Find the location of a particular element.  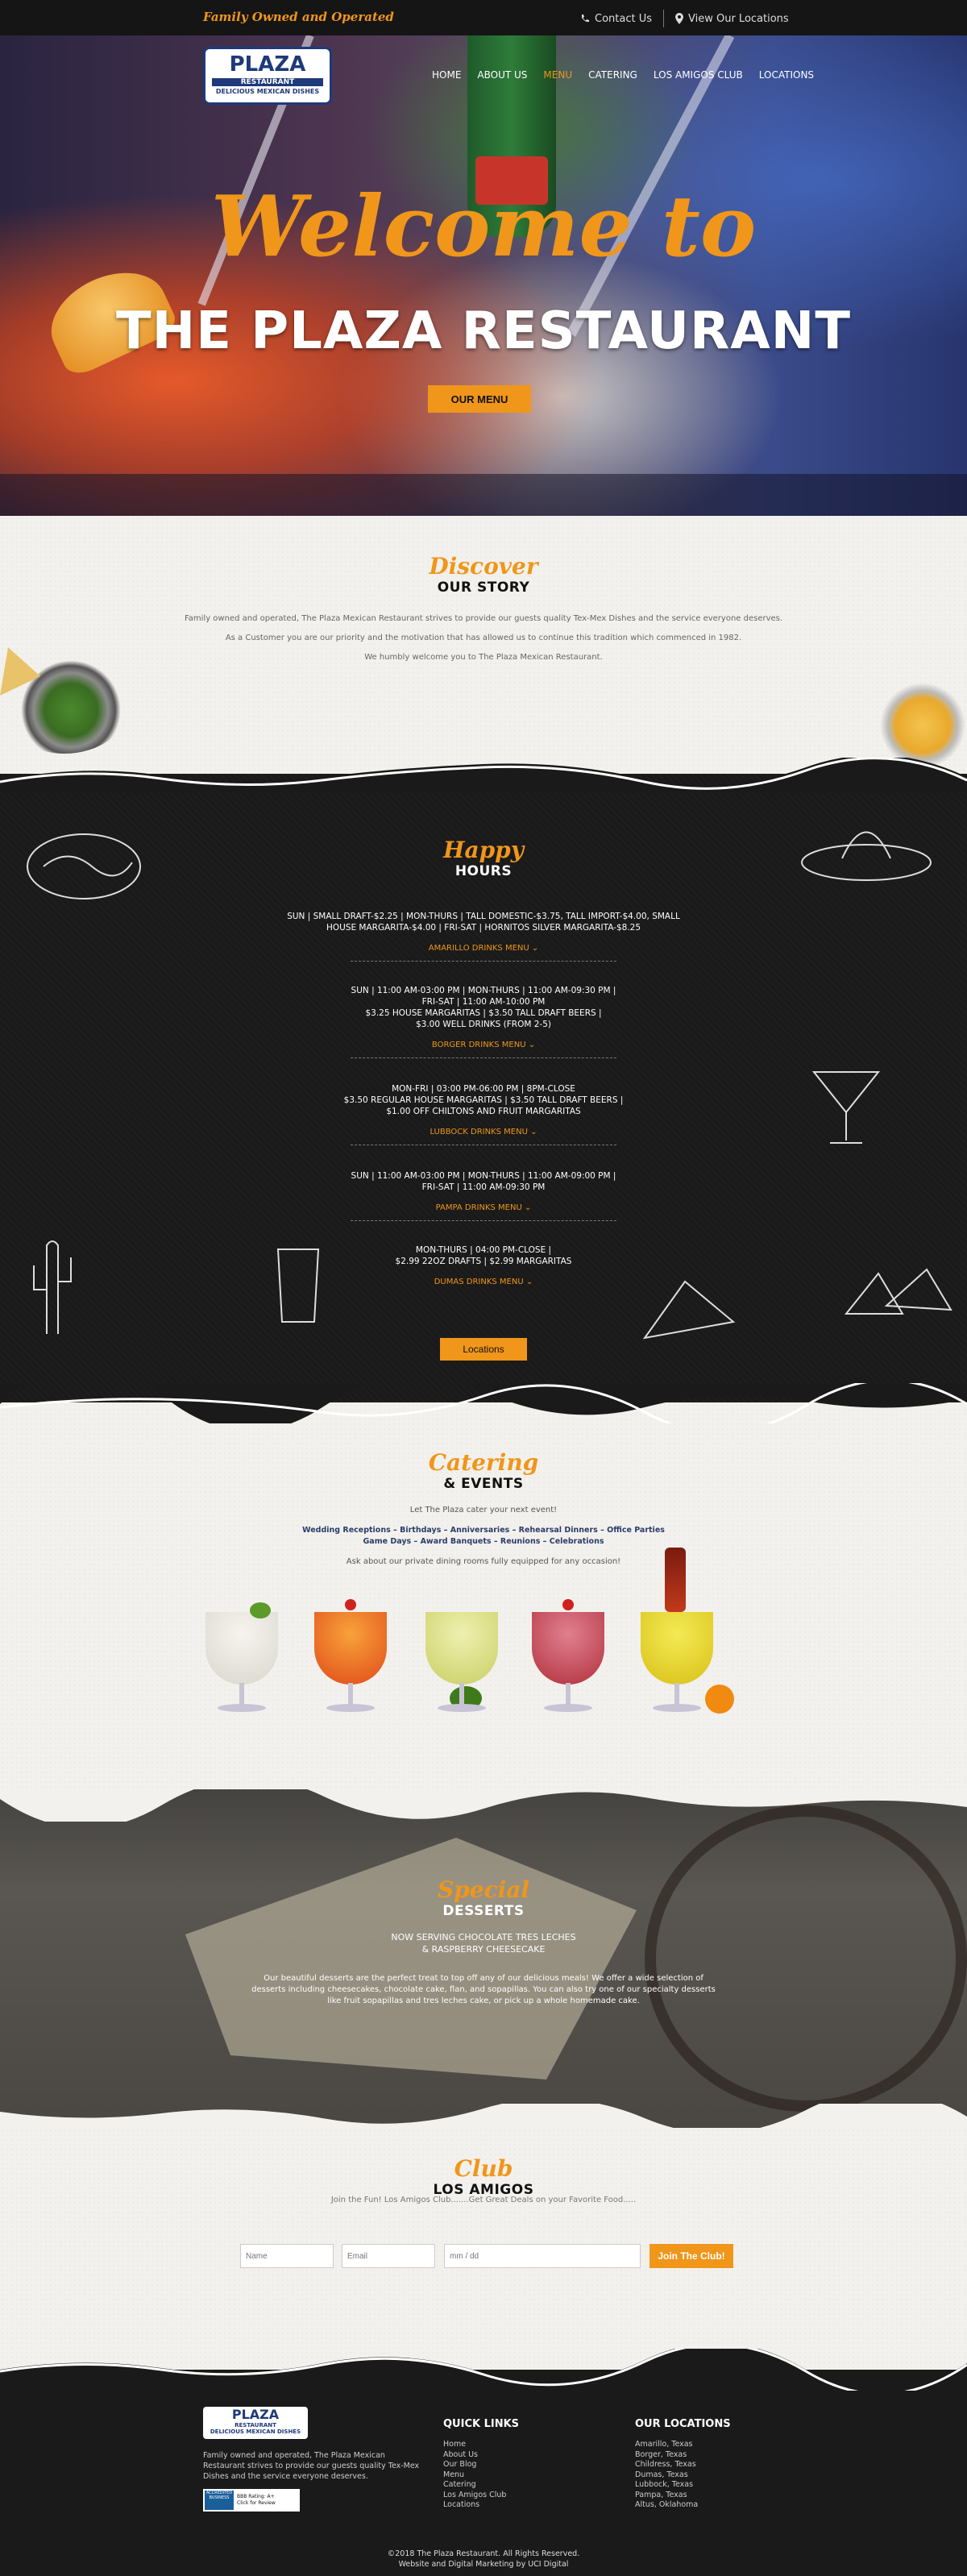

nav-los-amigos-club: LOS AMIGOS CLUB is located at coordinates (699, 75).